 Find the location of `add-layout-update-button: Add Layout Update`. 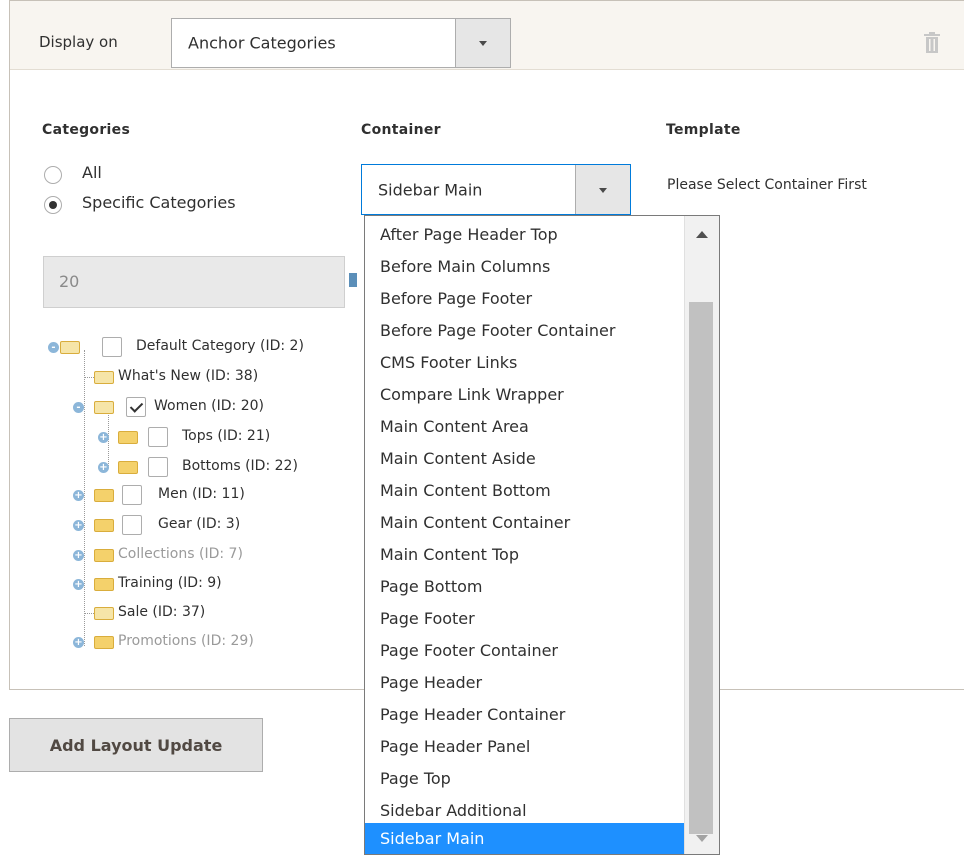

add-layout-update-button: Add Layout Update is located at coordinates (136, 745).